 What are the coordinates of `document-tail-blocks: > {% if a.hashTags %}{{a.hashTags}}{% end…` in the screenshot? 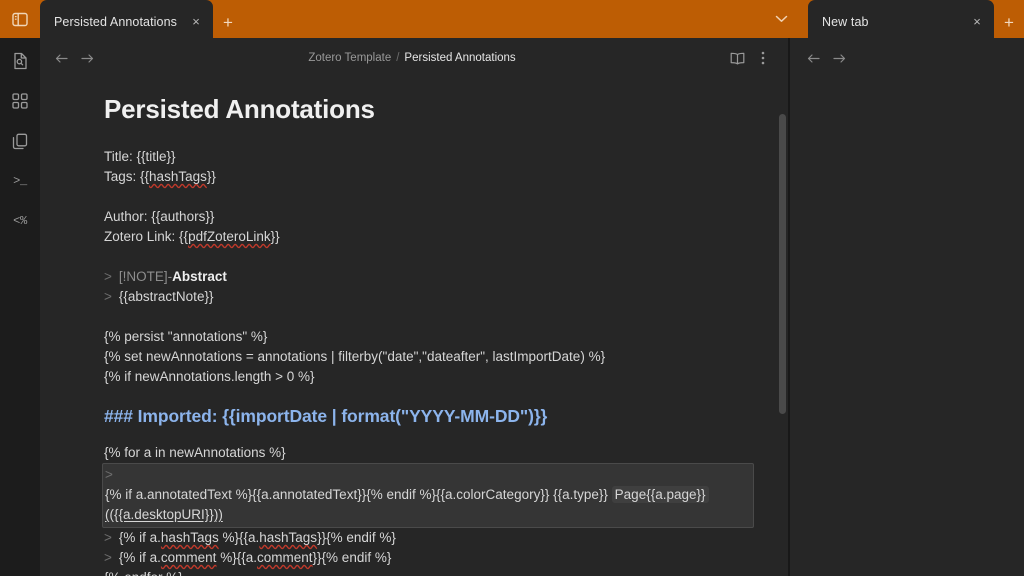 It's located at (429, 552).